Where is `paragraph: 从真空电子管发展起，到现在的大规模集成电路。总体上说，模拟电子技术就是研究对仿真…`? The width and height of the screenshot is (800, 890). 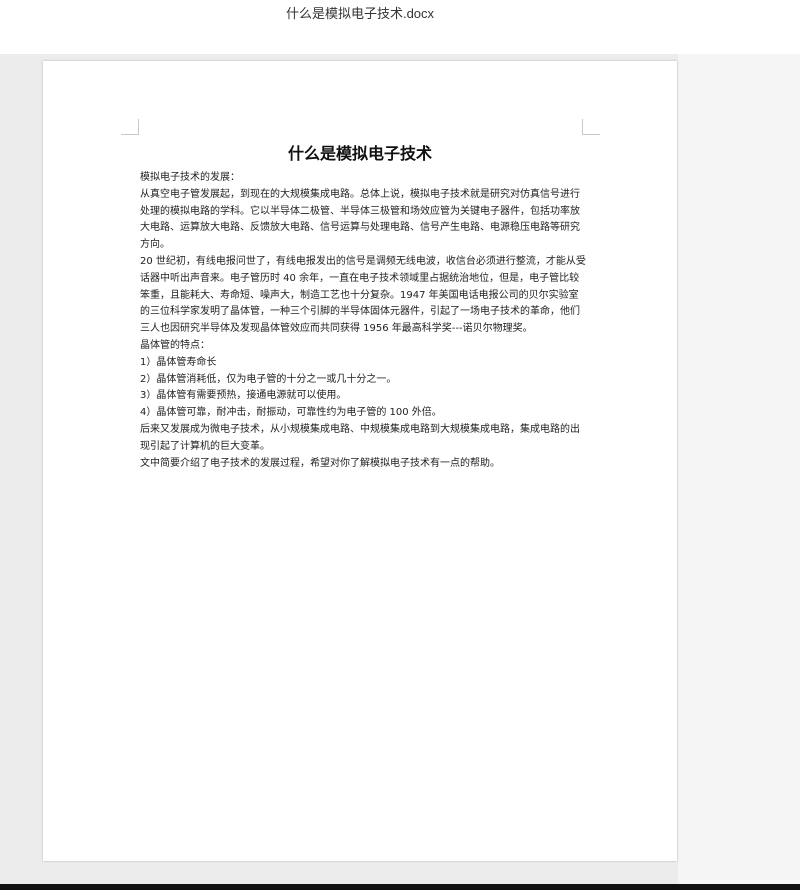 paragraph: 从真空电子管发展起，到现在的大规模集成电路。总体上说，模拟电子技术就是研究对仿真… is located at coordinates (360, 219).